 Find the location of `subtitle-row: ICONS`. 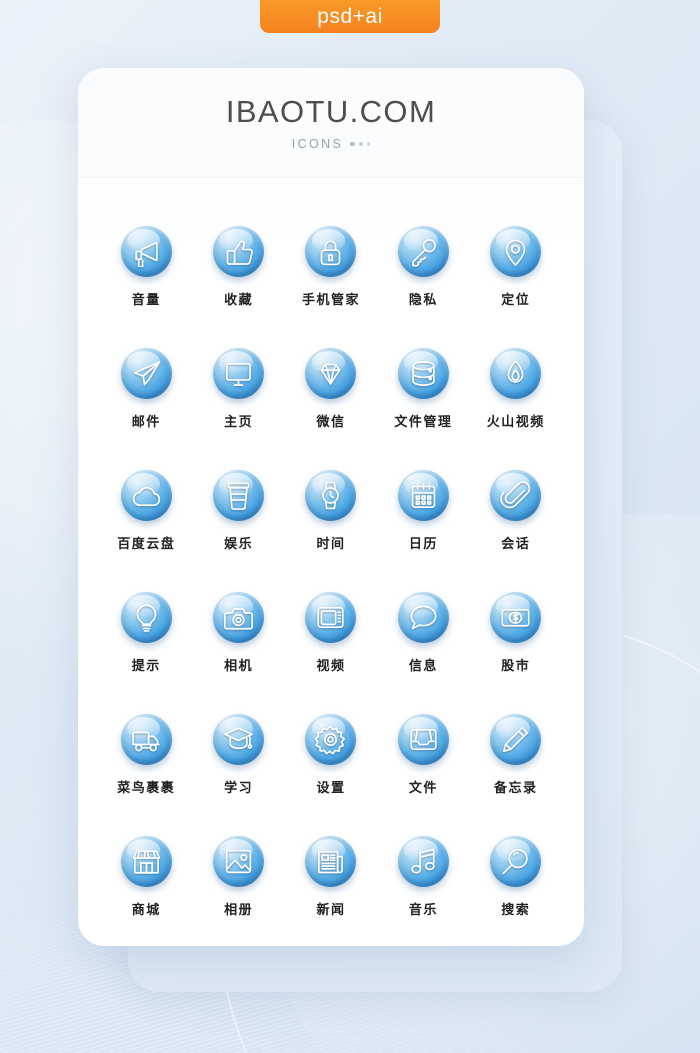

subtitle-row: ICONS is located at coordinates (331, 144).